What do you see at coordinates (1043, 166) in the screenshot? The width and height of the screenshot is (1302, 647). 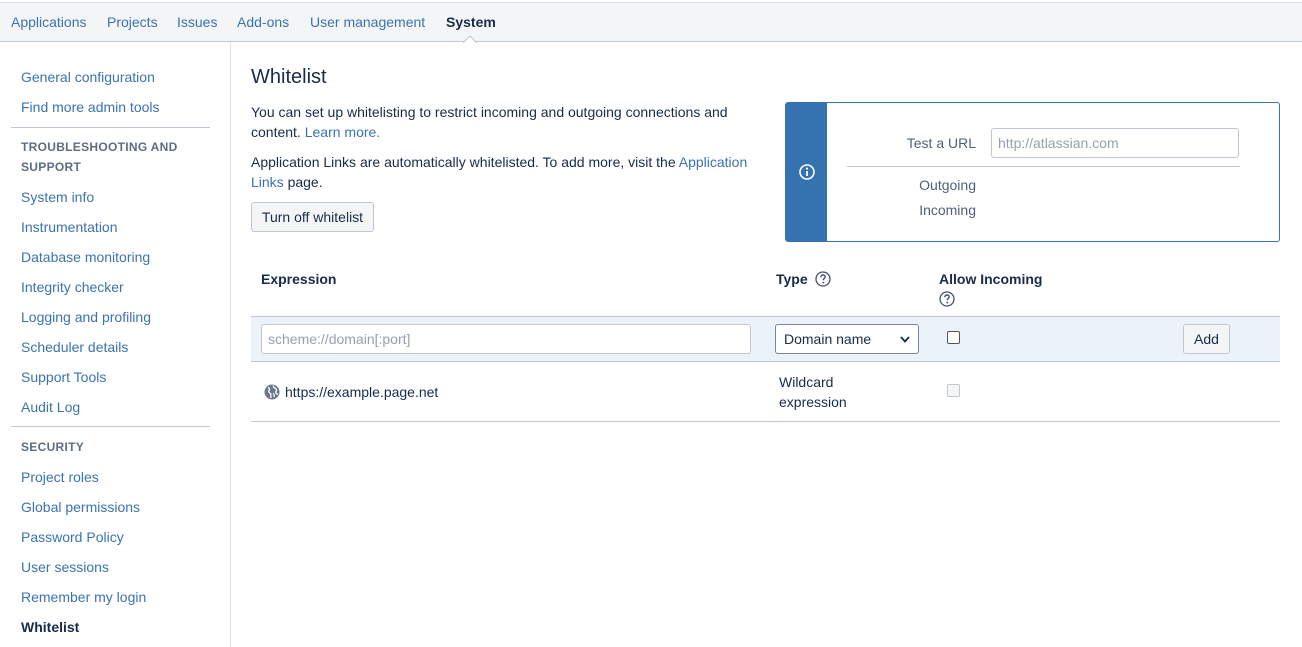 I see `test-panel-divider` at bounding box center [1043, 166].